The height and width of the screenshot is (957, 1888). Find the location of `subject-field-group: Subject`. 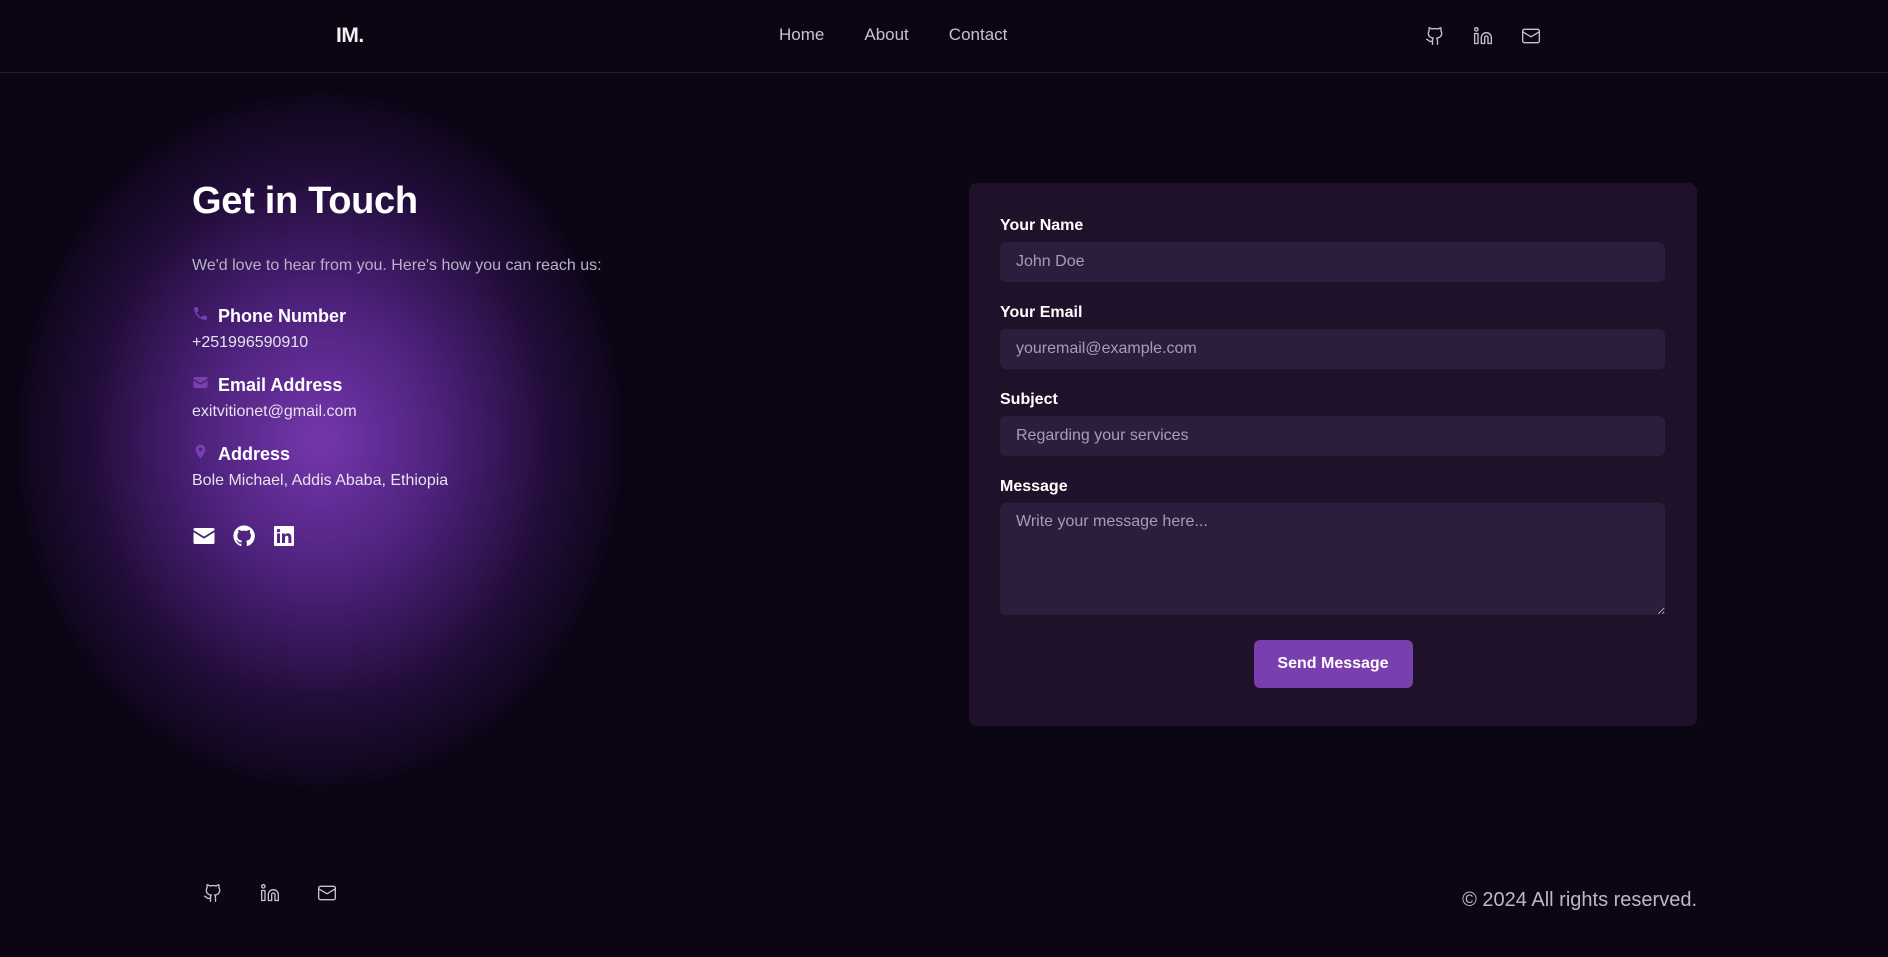

subject-field-group: Subject is located at coordinates (1333, 423).